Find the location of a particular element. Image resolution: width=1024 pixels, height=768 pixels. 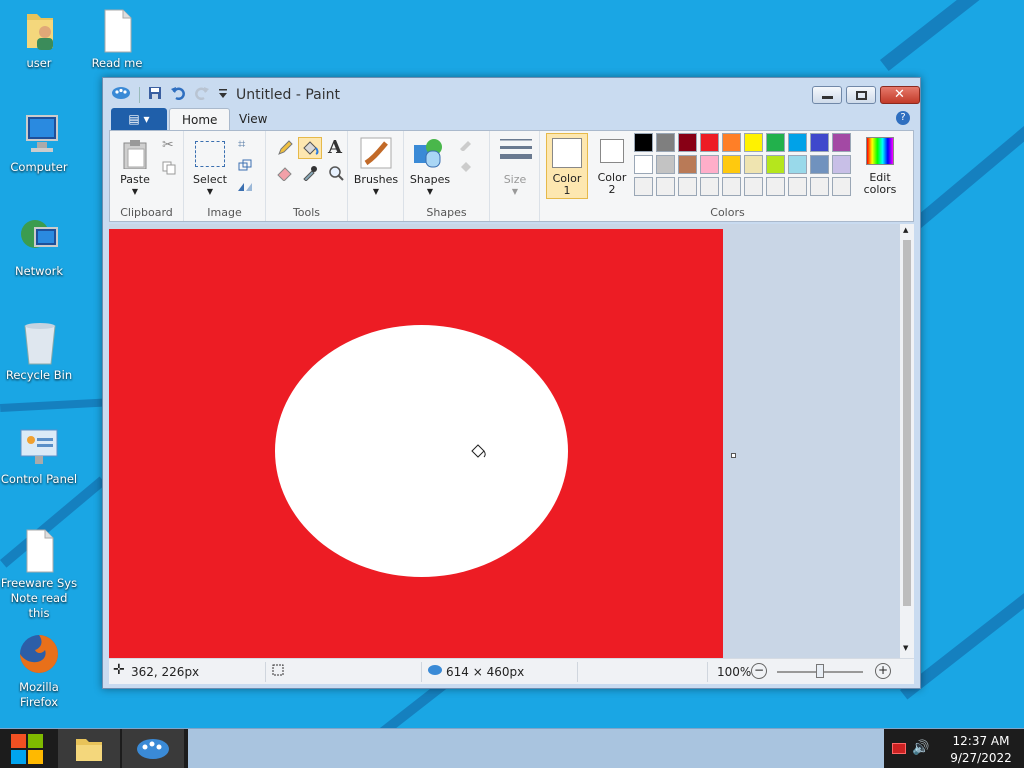

customize-qat-icon is located at coordinates (223, 94).